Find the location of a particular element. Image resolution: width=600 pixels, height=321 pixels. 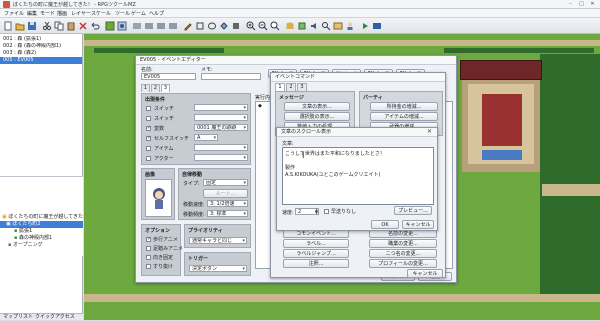

copy-icon is located at coordinates (59, 26).